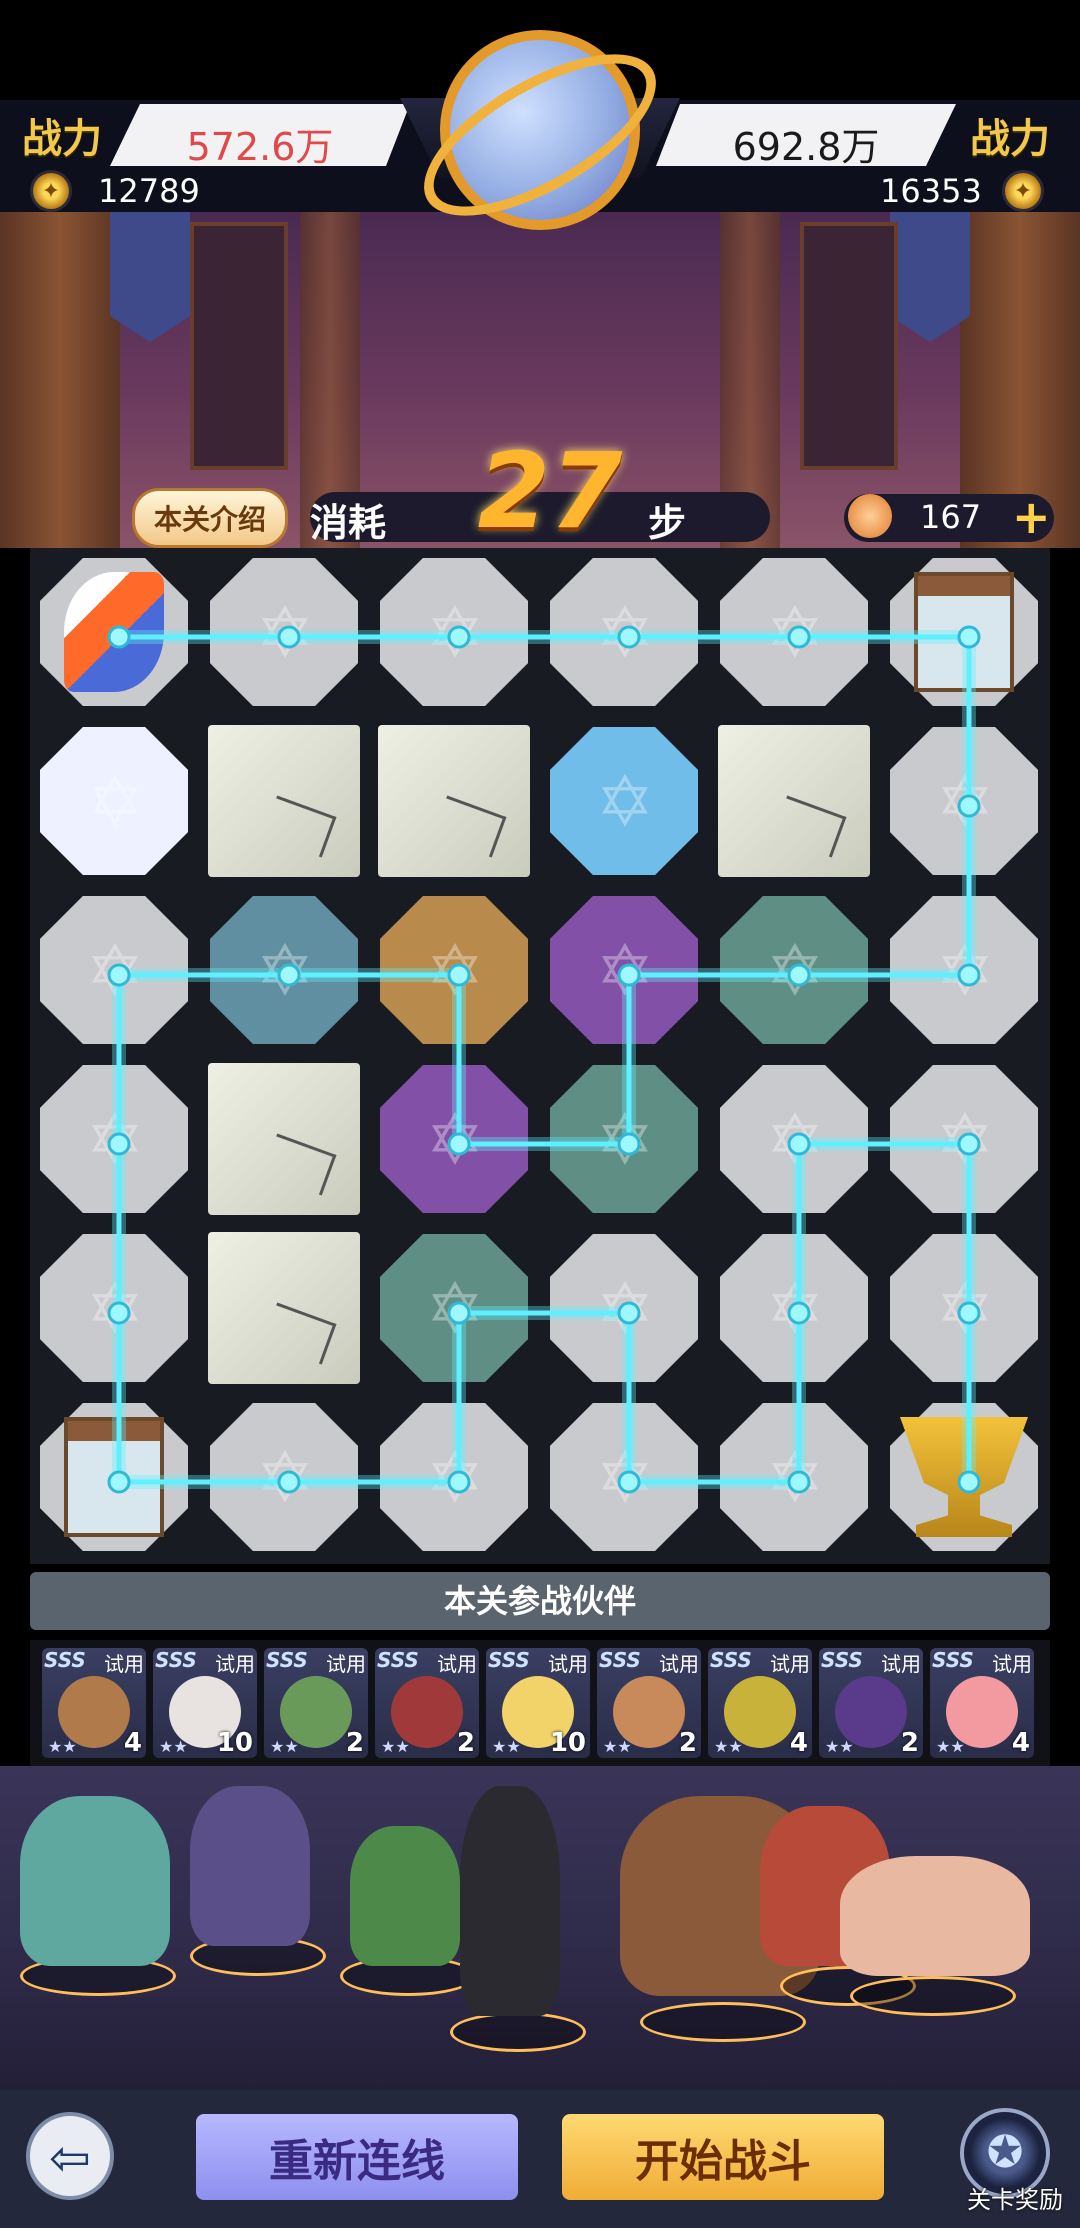 The width and height of the screenshot is (1080, 2228). I want to click on partners-title: 本关参战伙伴, so click(540, 1601).